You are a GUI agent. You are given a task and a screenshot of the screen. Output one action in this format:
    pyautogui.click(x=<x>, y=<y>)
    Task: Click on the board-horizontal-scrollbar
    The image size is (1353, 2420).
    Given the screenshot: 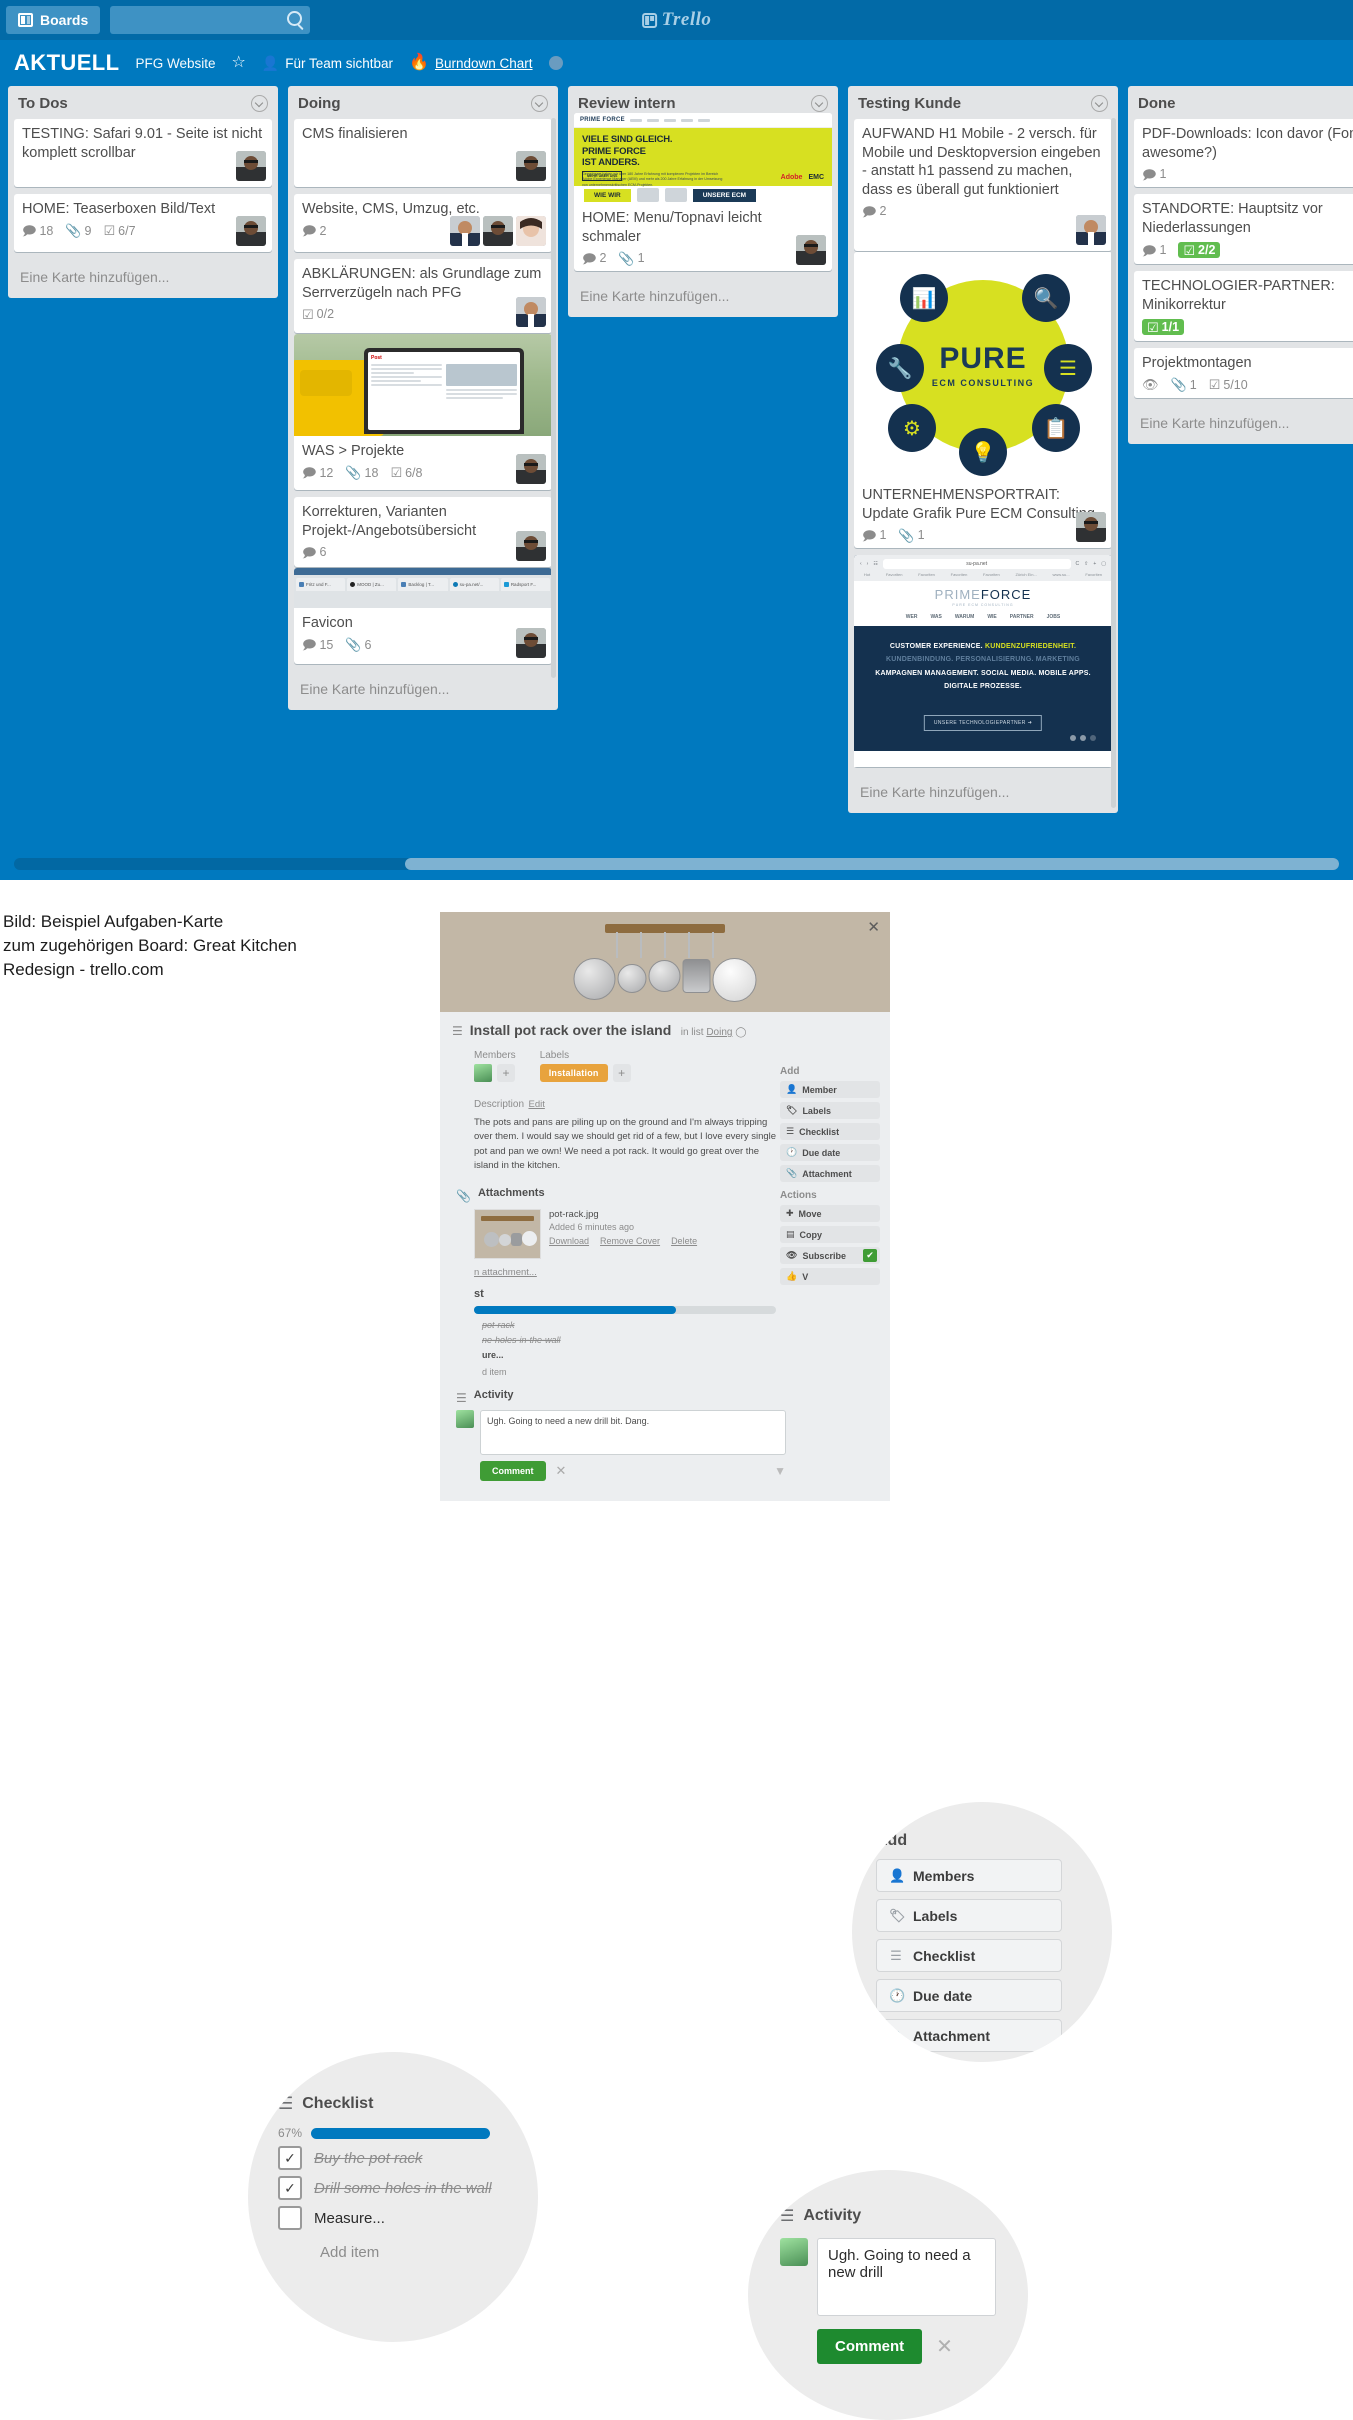 What is the action you would take?
    pyautogui.click(x=676, y=864)
    